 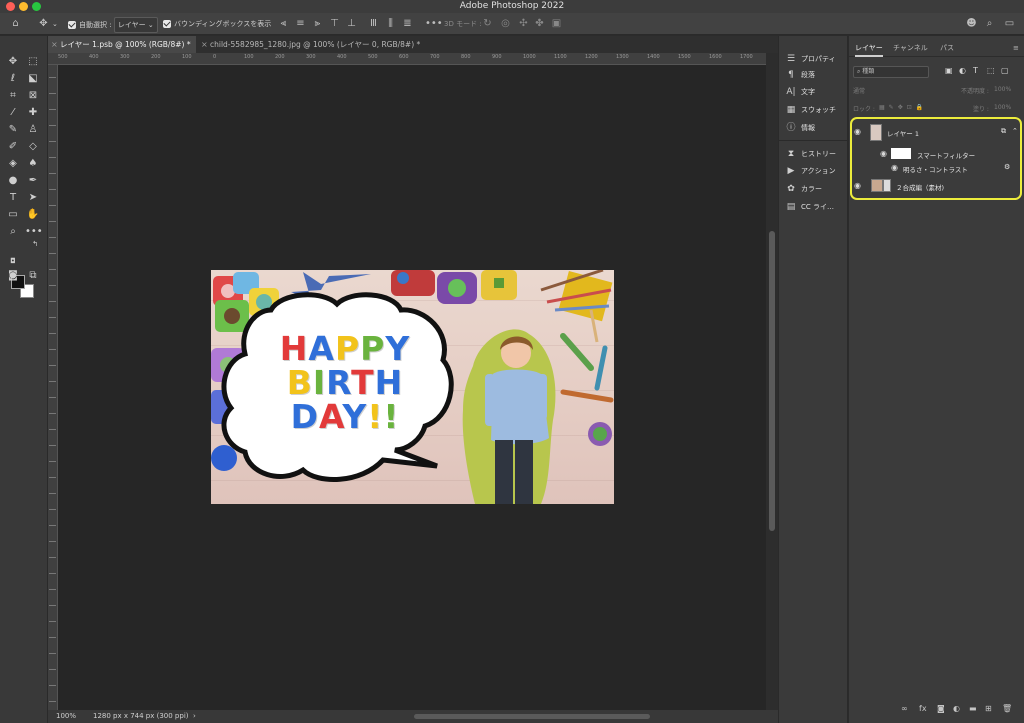 I want to click on filter-type-icon: T, so click(x=975, y=70).